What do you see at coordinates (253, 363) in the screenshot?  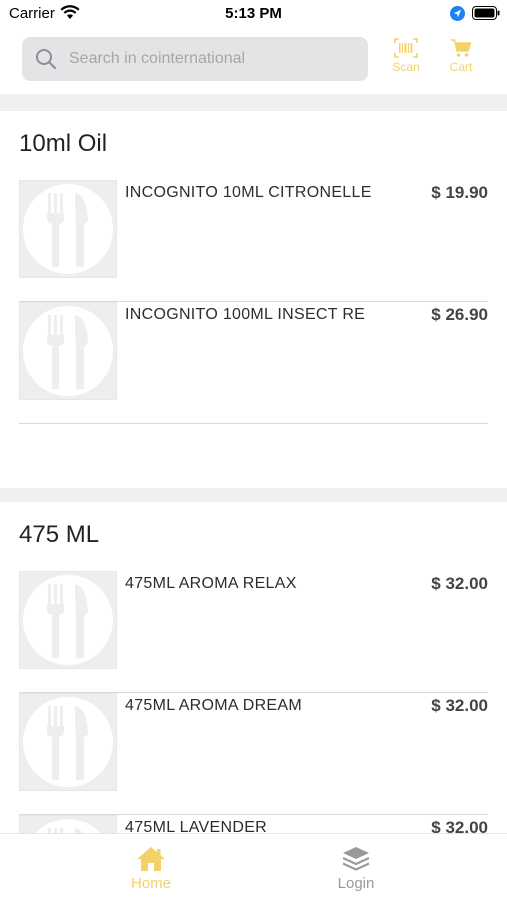 I see `list-item: INCOGNITO 100ML INSECT RE $ 26.90` at bounding box center [253, 363].